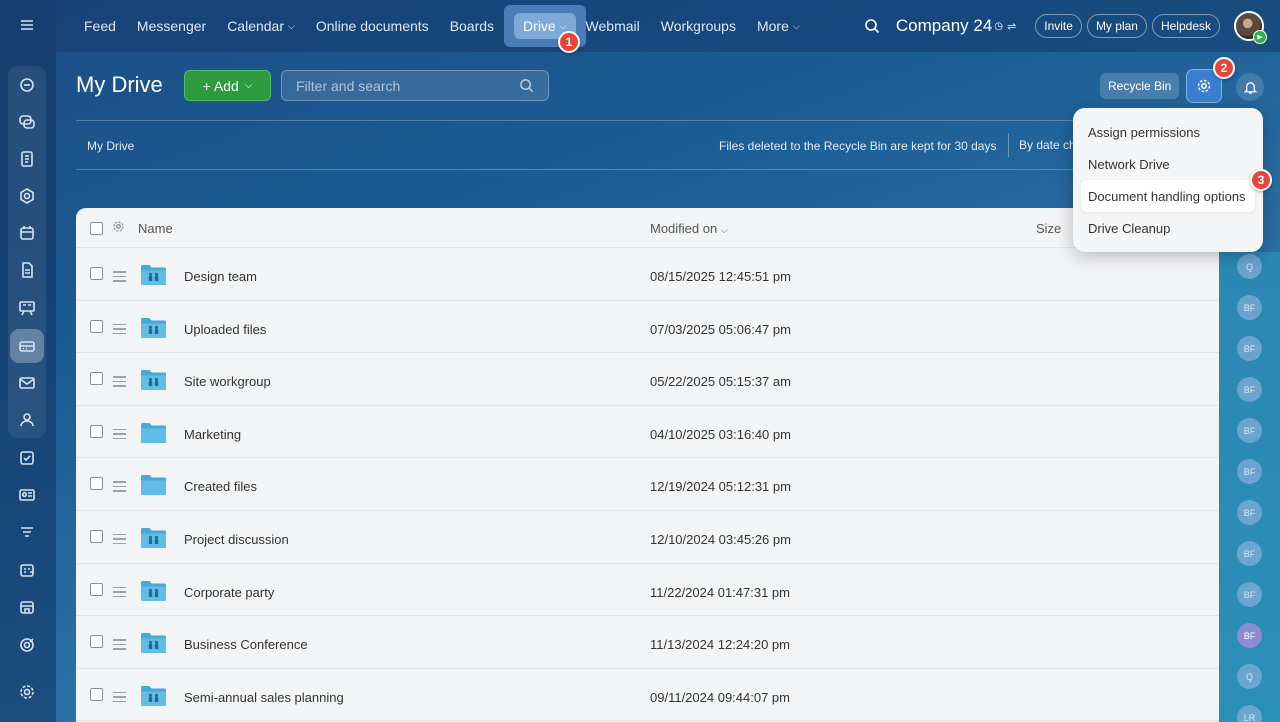 The height and width of the screenshot is (722, 1280). I want to click on tasks-icon, so click(27, 458).